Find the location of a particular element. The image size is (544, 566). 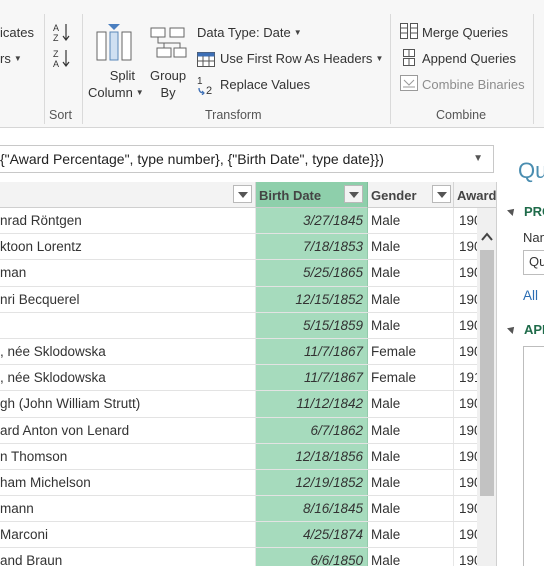

table-row: ham Michelson 12/19/1852 Male 190 is located at coordinates (242, 483).